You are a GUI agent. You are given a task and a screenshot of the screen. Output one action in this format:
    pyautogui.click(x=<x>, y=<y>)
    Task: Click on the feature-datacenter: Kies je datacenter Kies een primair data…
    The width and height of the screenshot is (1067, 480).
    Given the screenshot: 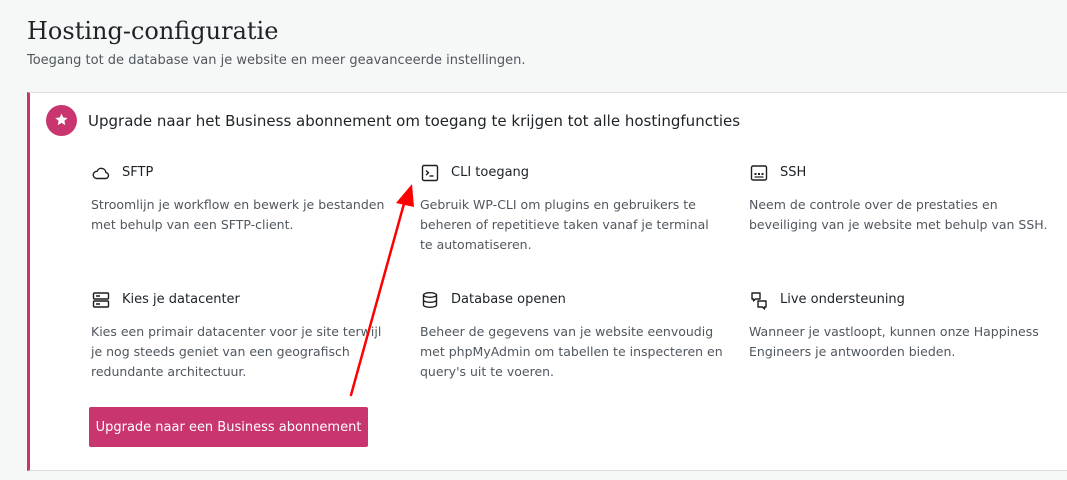 What is the action you would take?
    pyautogui.click(x=243, y=336)
    